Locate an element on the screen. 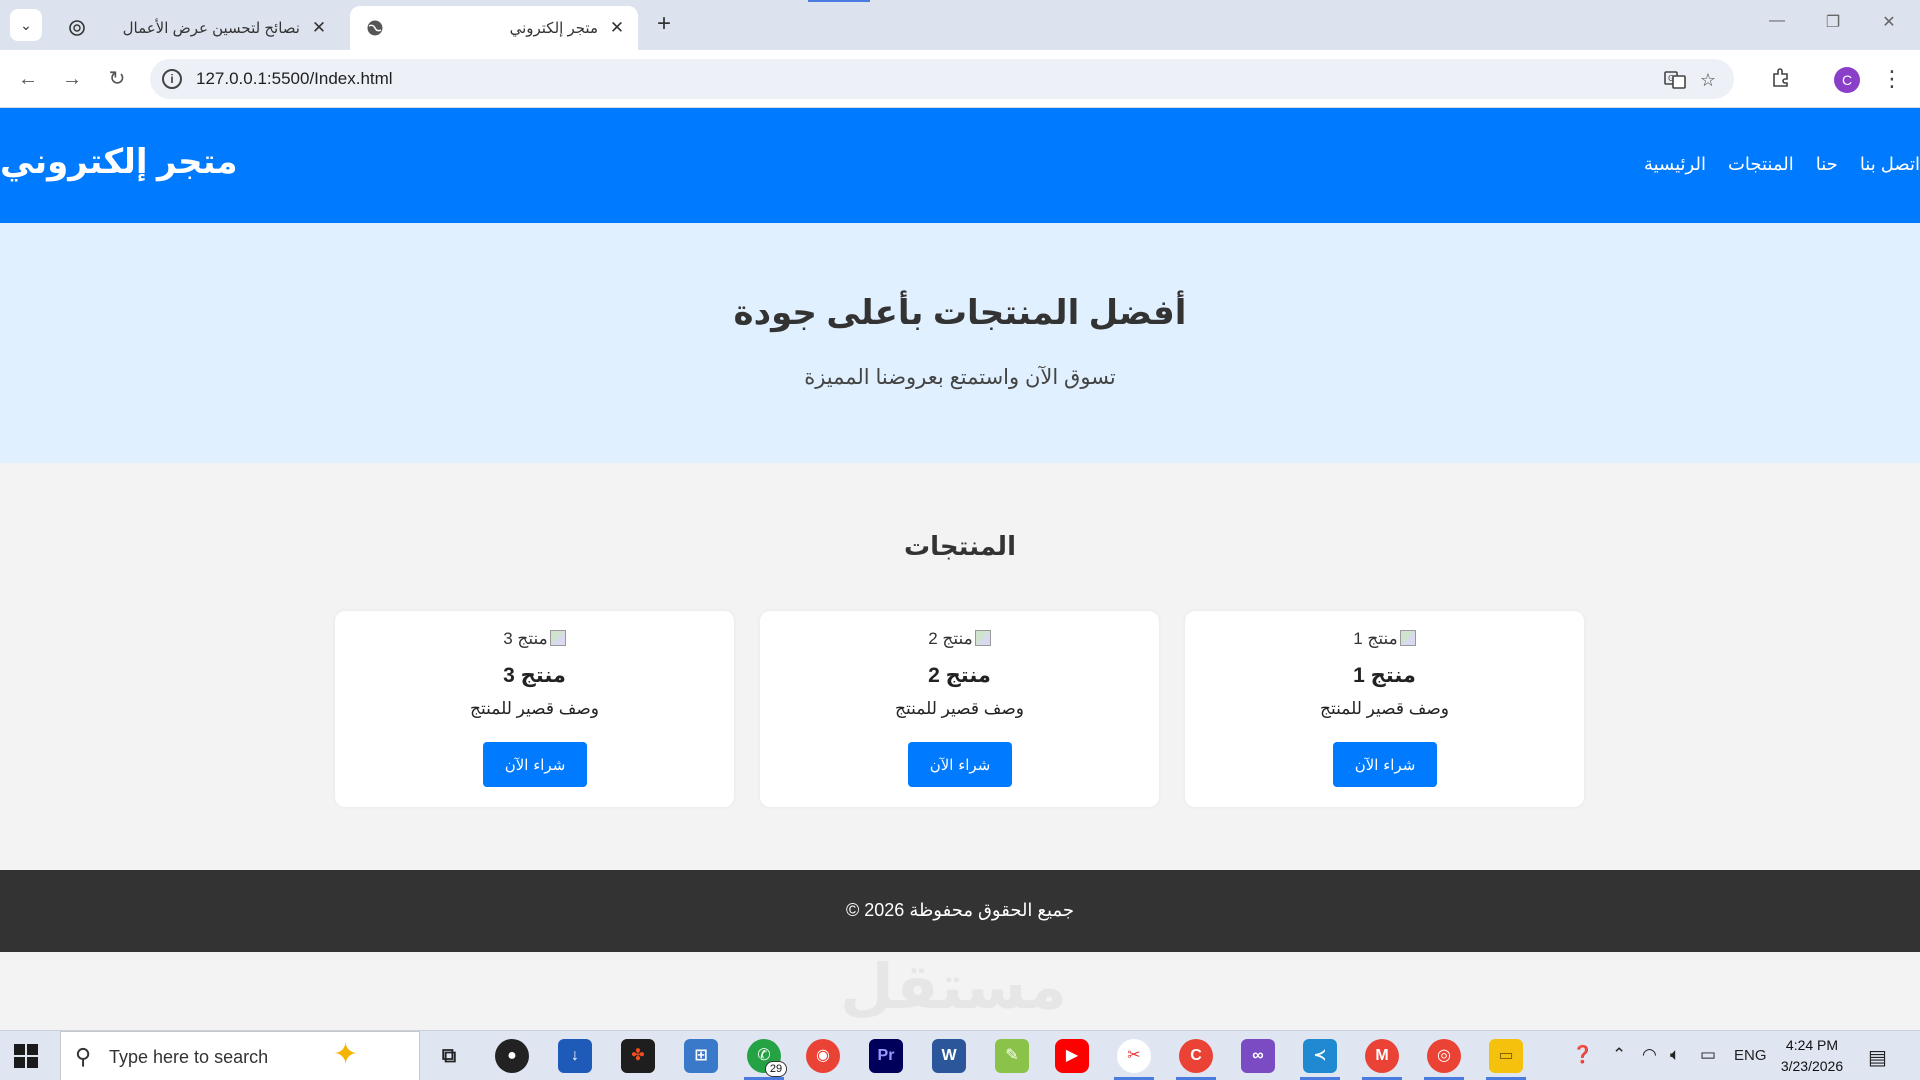  nav-link-contact: اتصل بنا is located at coordinates (1890, 164).